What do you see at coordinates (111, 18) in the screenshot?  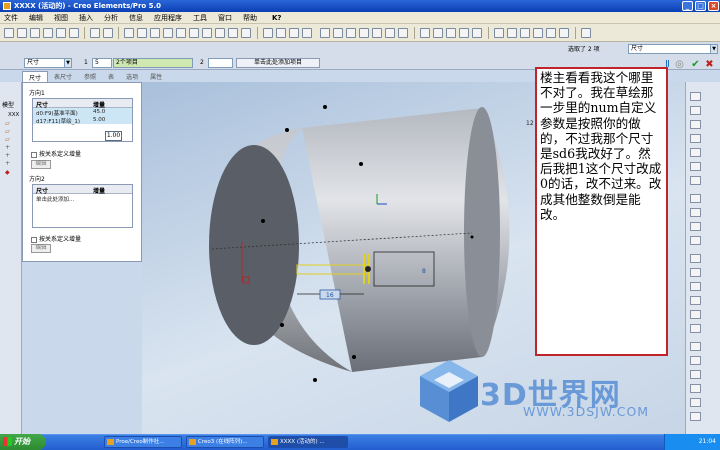 I see `menu-analysis: 分析` at bounding box center [111, 18].